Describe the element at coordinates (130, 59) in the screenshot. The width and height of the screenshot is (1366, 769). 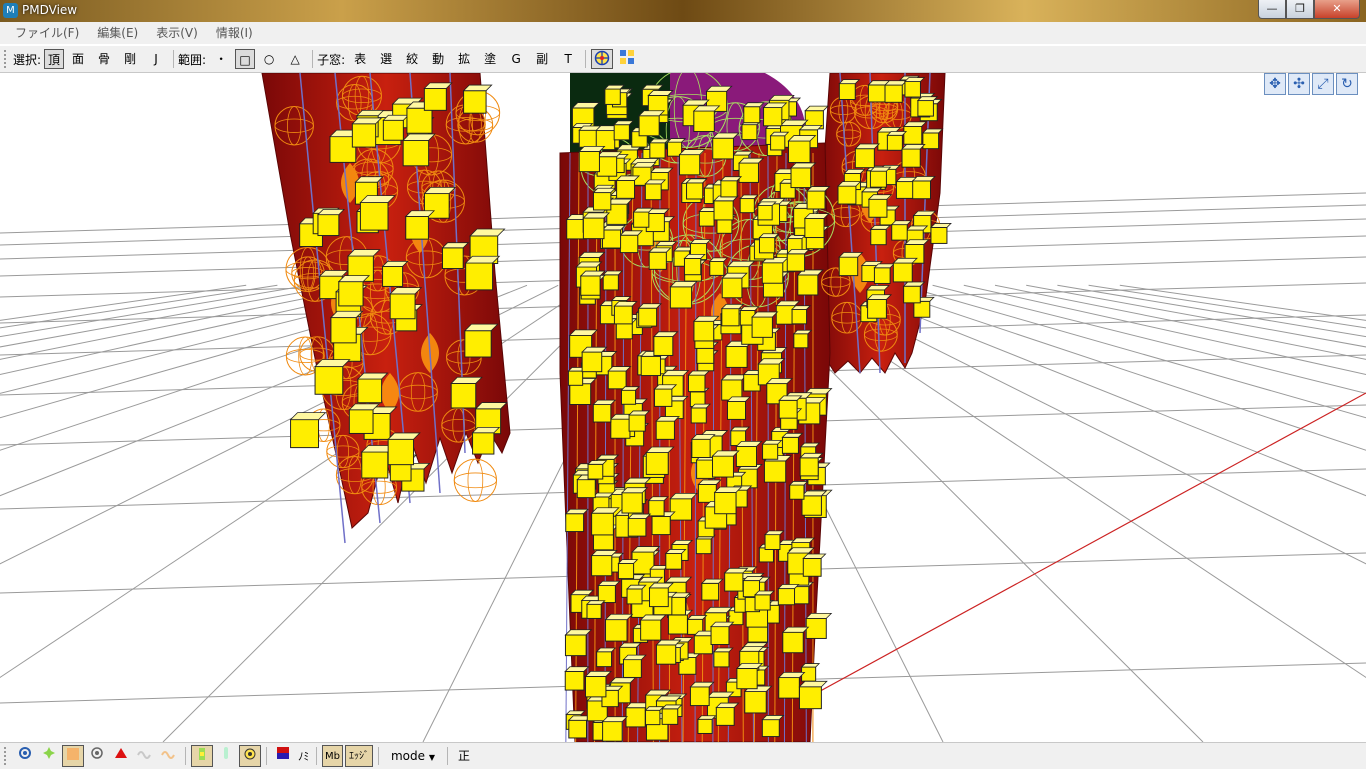
I see `select-rigid-button: 剛` at that location.